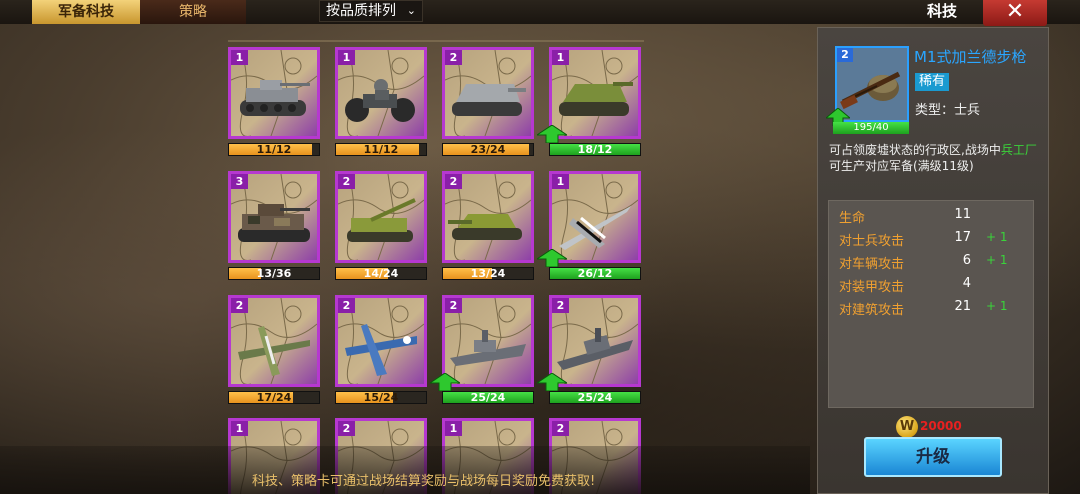  I want to click on chevron-down-icon: ⌄, so click(411, 10).